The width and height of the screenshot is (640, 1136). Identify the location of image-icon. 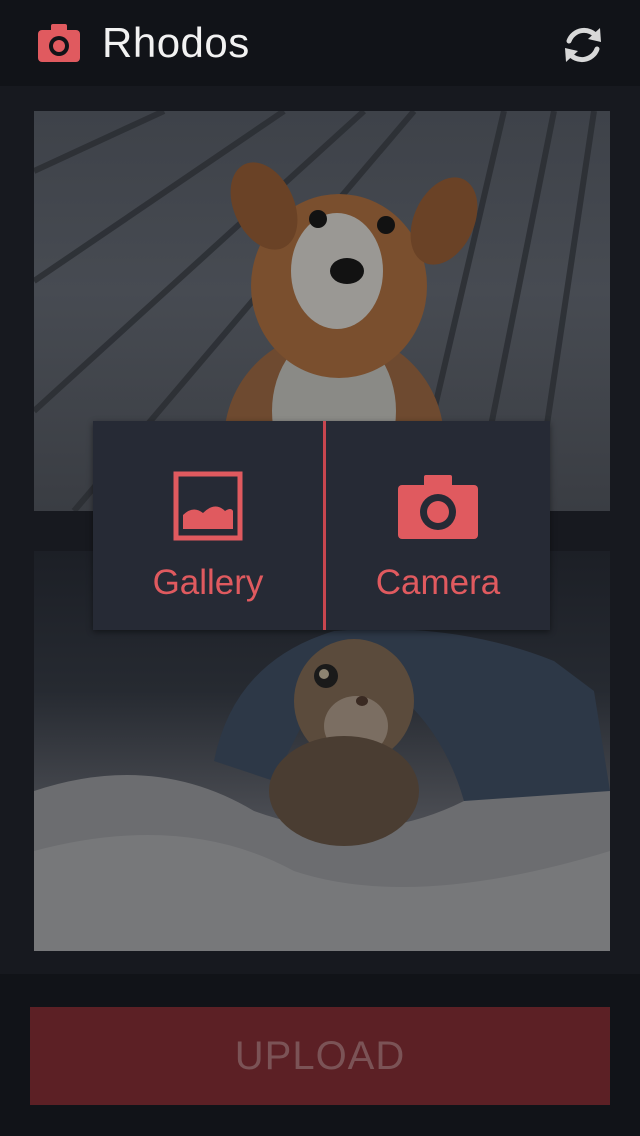
(208, 506).